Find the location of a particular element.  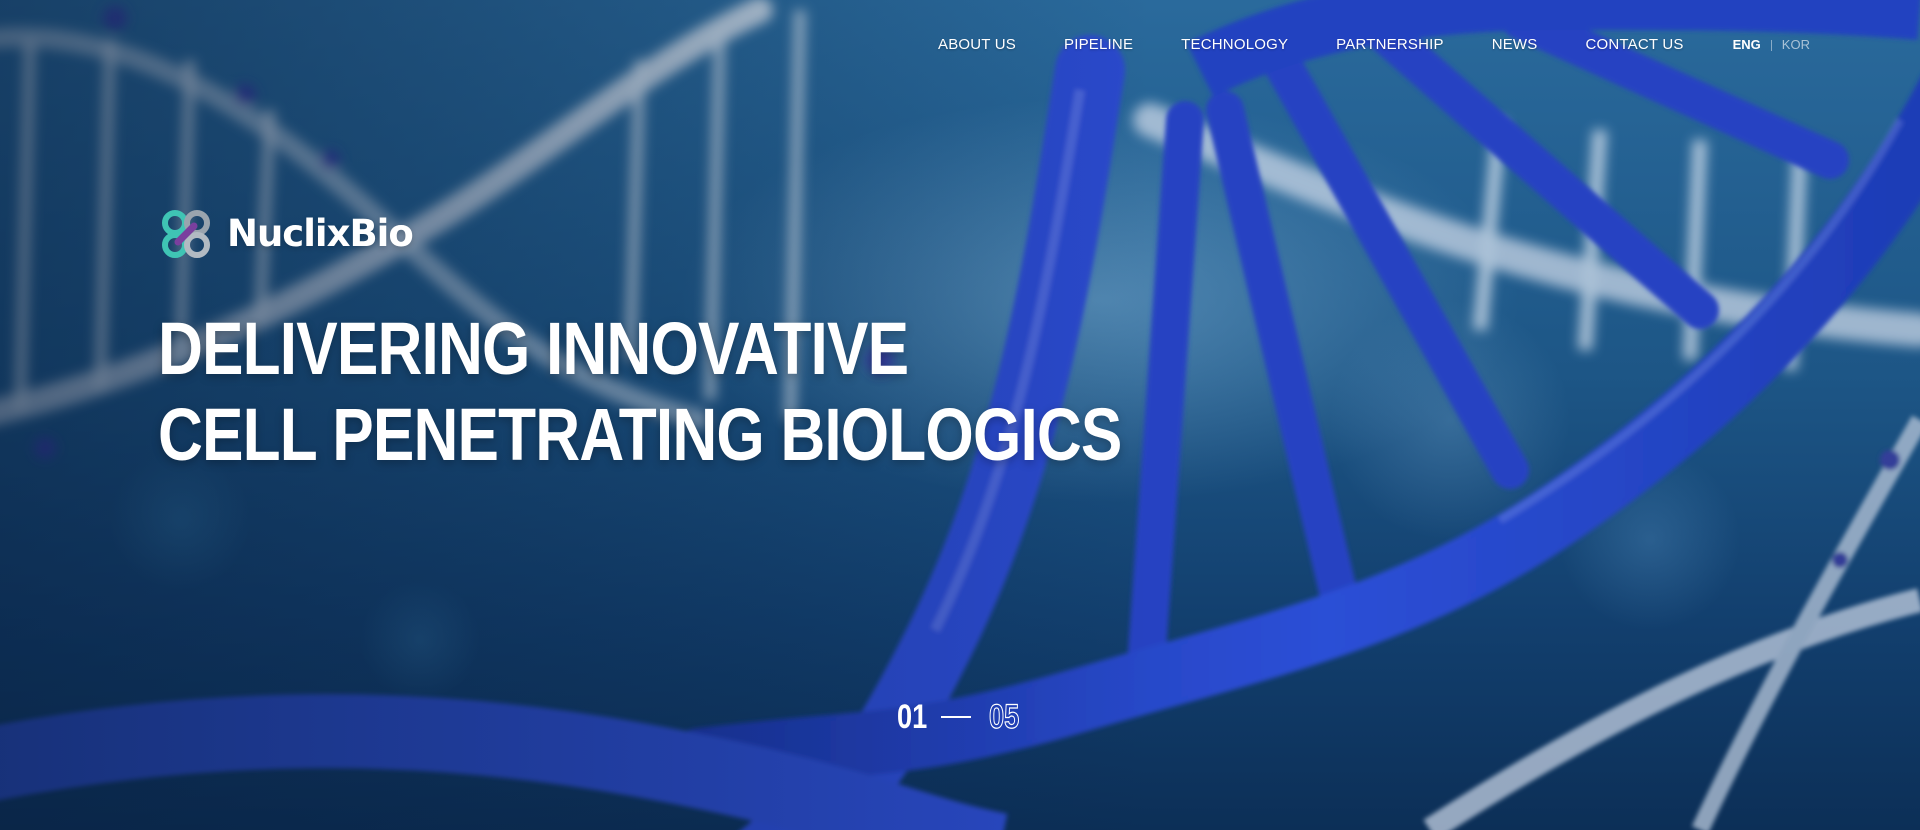

slide-progress-dash is located at coordinates (956, 717).